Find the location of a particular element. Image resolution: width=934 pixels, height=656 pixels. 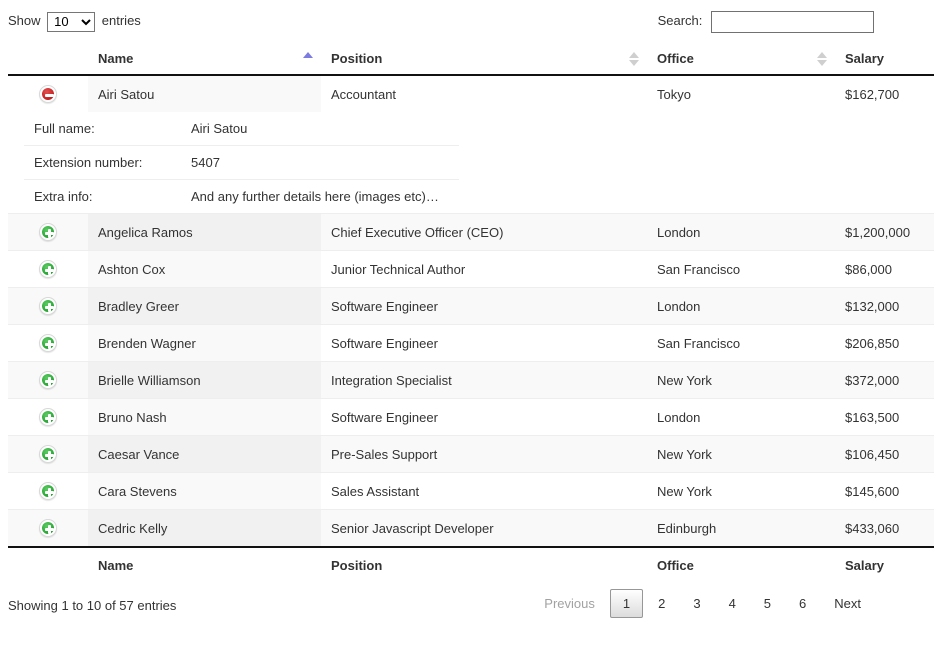

footer-cell-name: Name is located at coordinates (204, 563).